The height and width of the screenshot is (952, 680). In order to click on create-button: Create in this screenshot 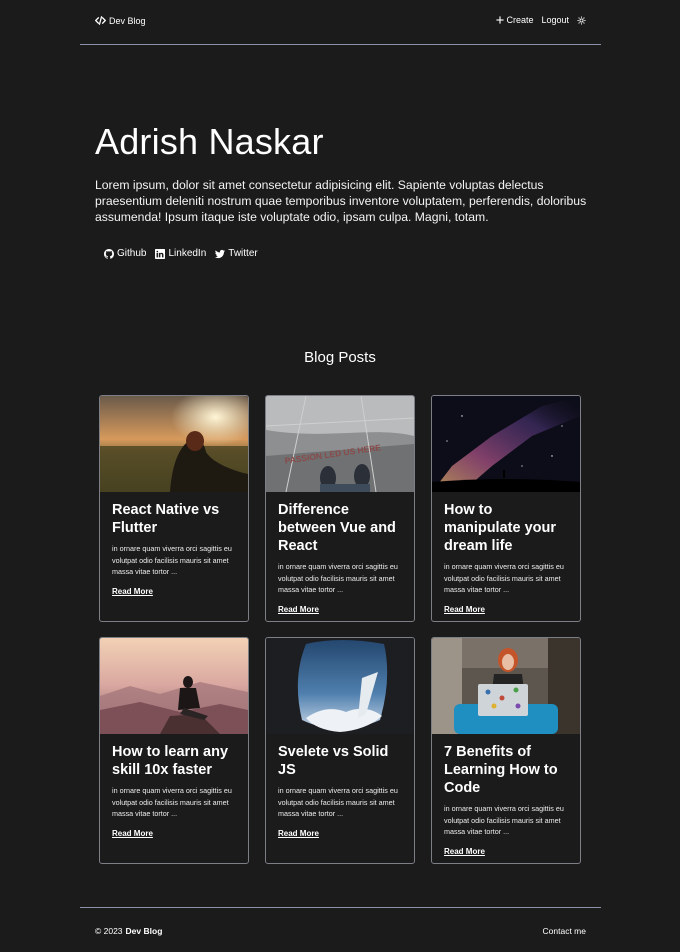, I will do `click(514, 20)`.